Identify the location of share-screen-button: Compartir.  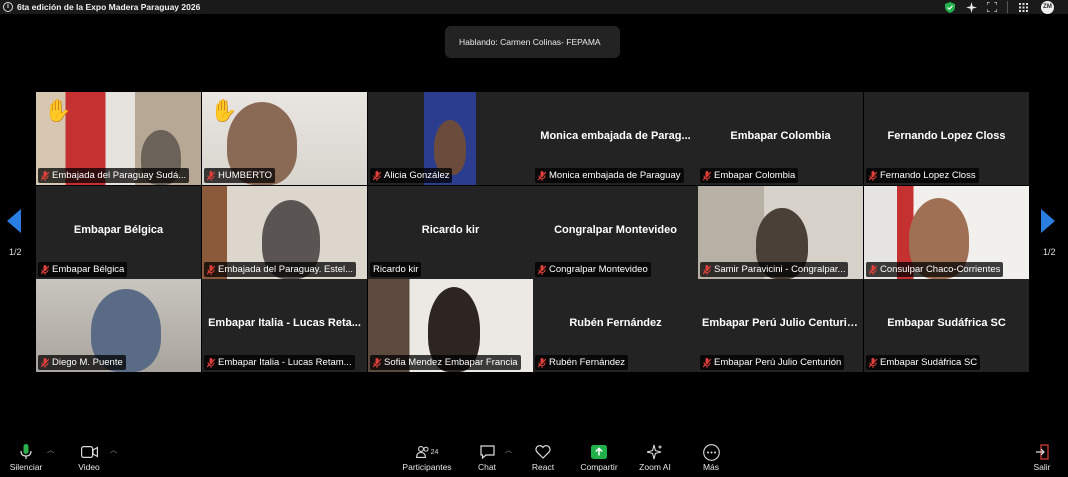
(599, 457).